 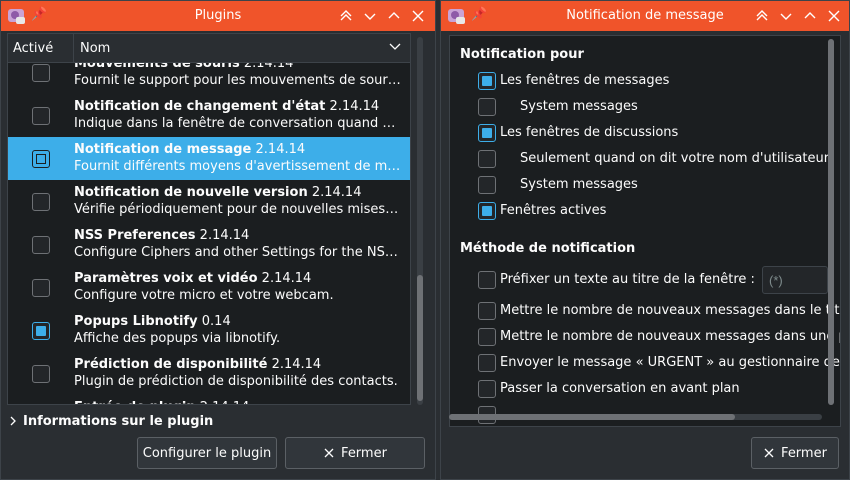 I want to click on plugin-description: Affiche des popups via libnotify., so click(x=177, y=338).